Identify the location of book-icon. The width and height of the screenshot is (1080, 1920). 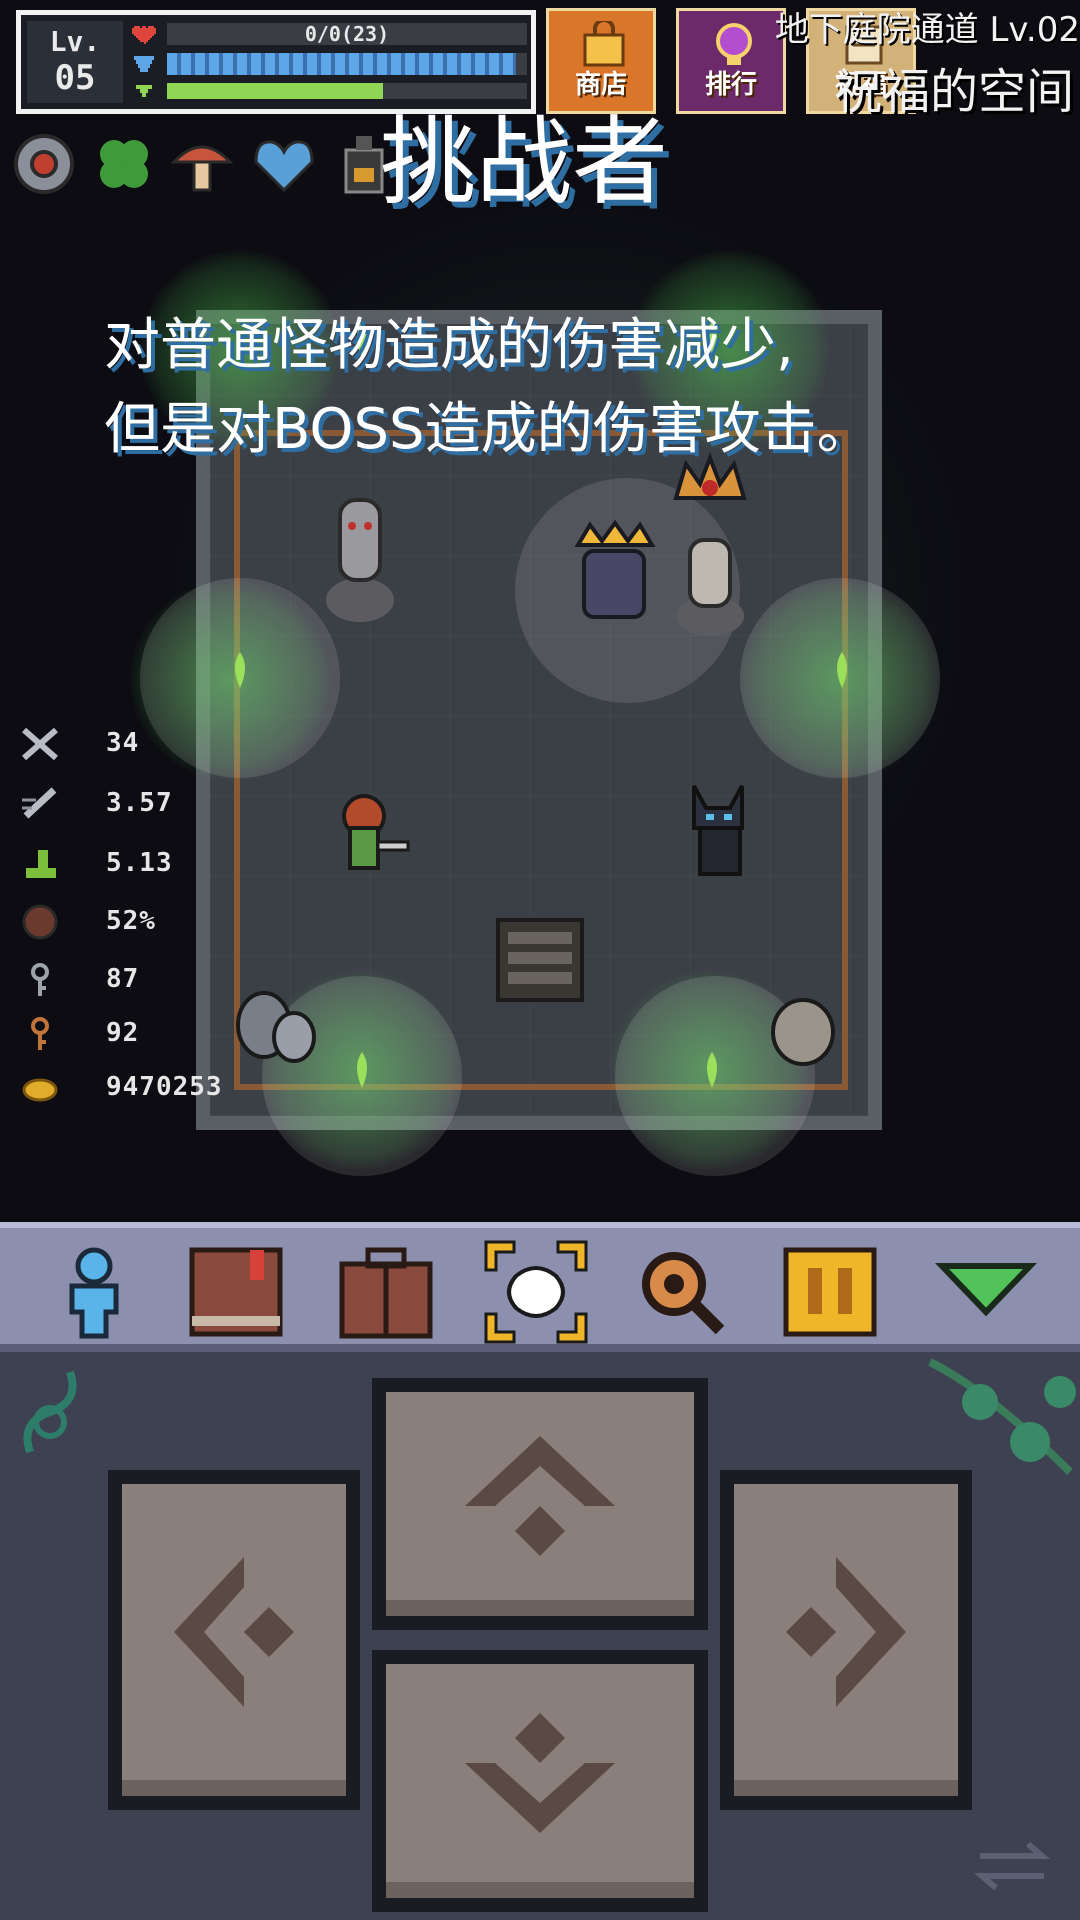
(236, 1292).